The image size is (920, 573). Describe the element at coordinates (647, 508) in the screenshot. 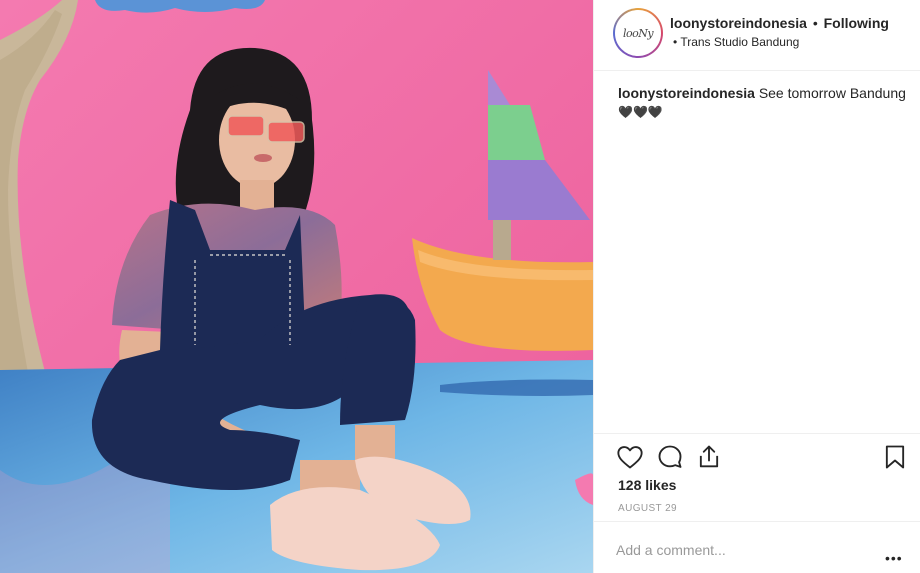

I see `post-date: AUGUST 29` at that location.